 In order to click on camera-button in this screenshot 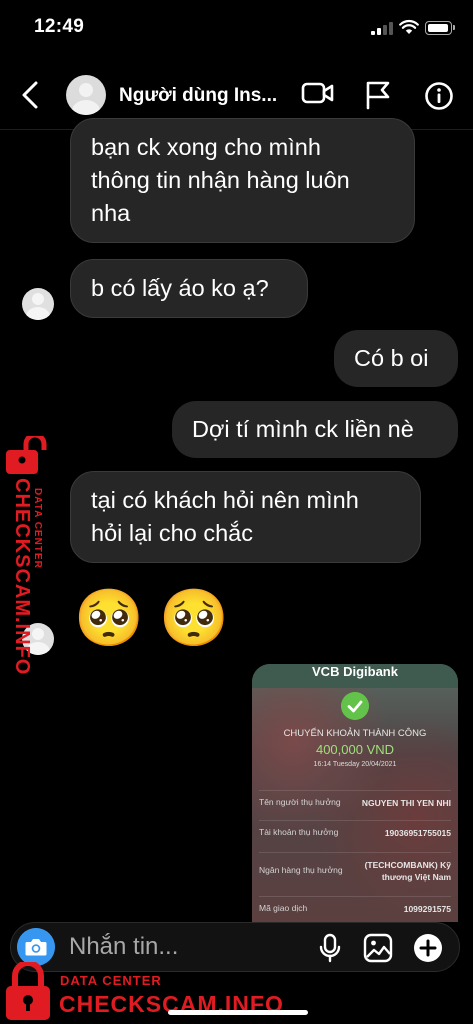, I will do `click(36, 947)`.